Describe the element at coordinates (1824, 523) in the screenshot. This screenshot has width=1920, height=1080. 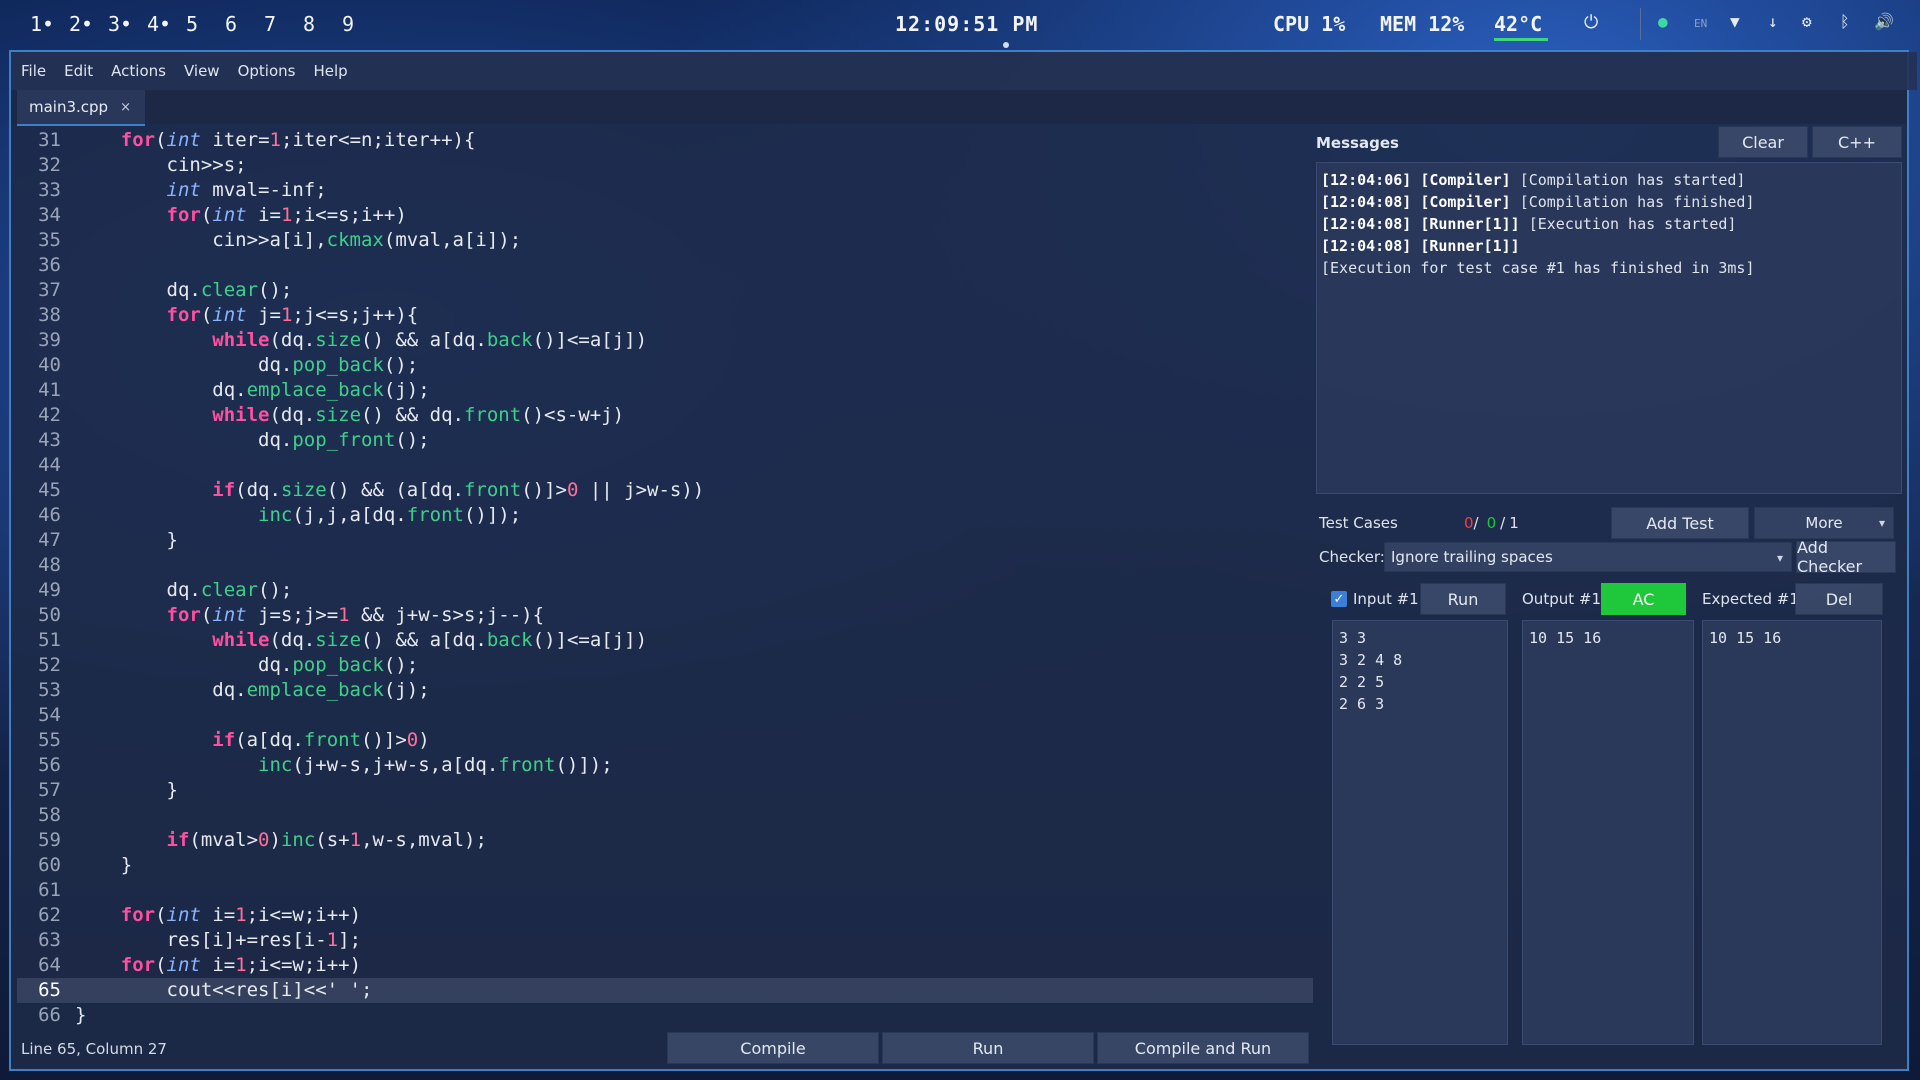
I see `more-dropdown: More ▾` at that location.